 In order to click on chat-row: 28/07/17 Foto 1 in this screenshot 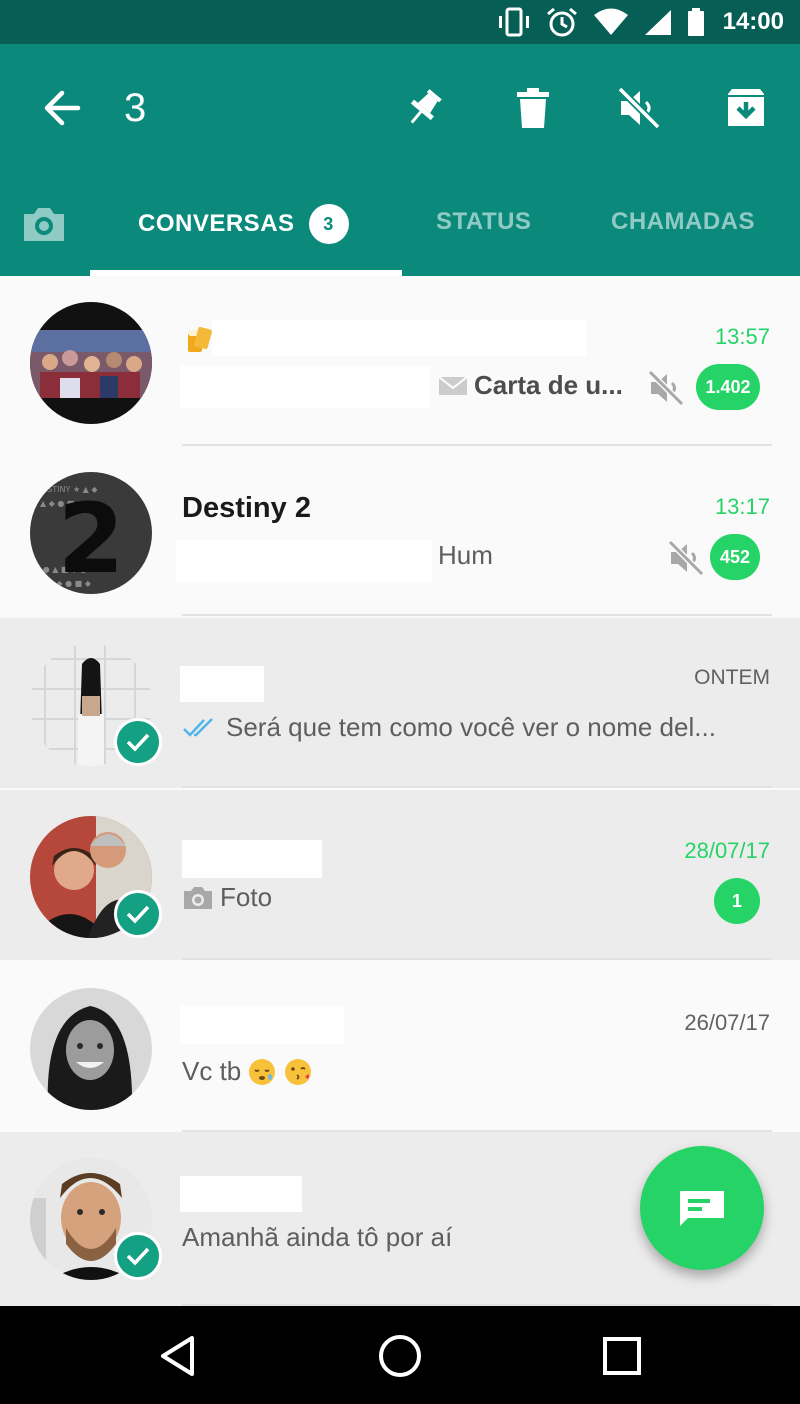, I will do `click(400, 875)`.